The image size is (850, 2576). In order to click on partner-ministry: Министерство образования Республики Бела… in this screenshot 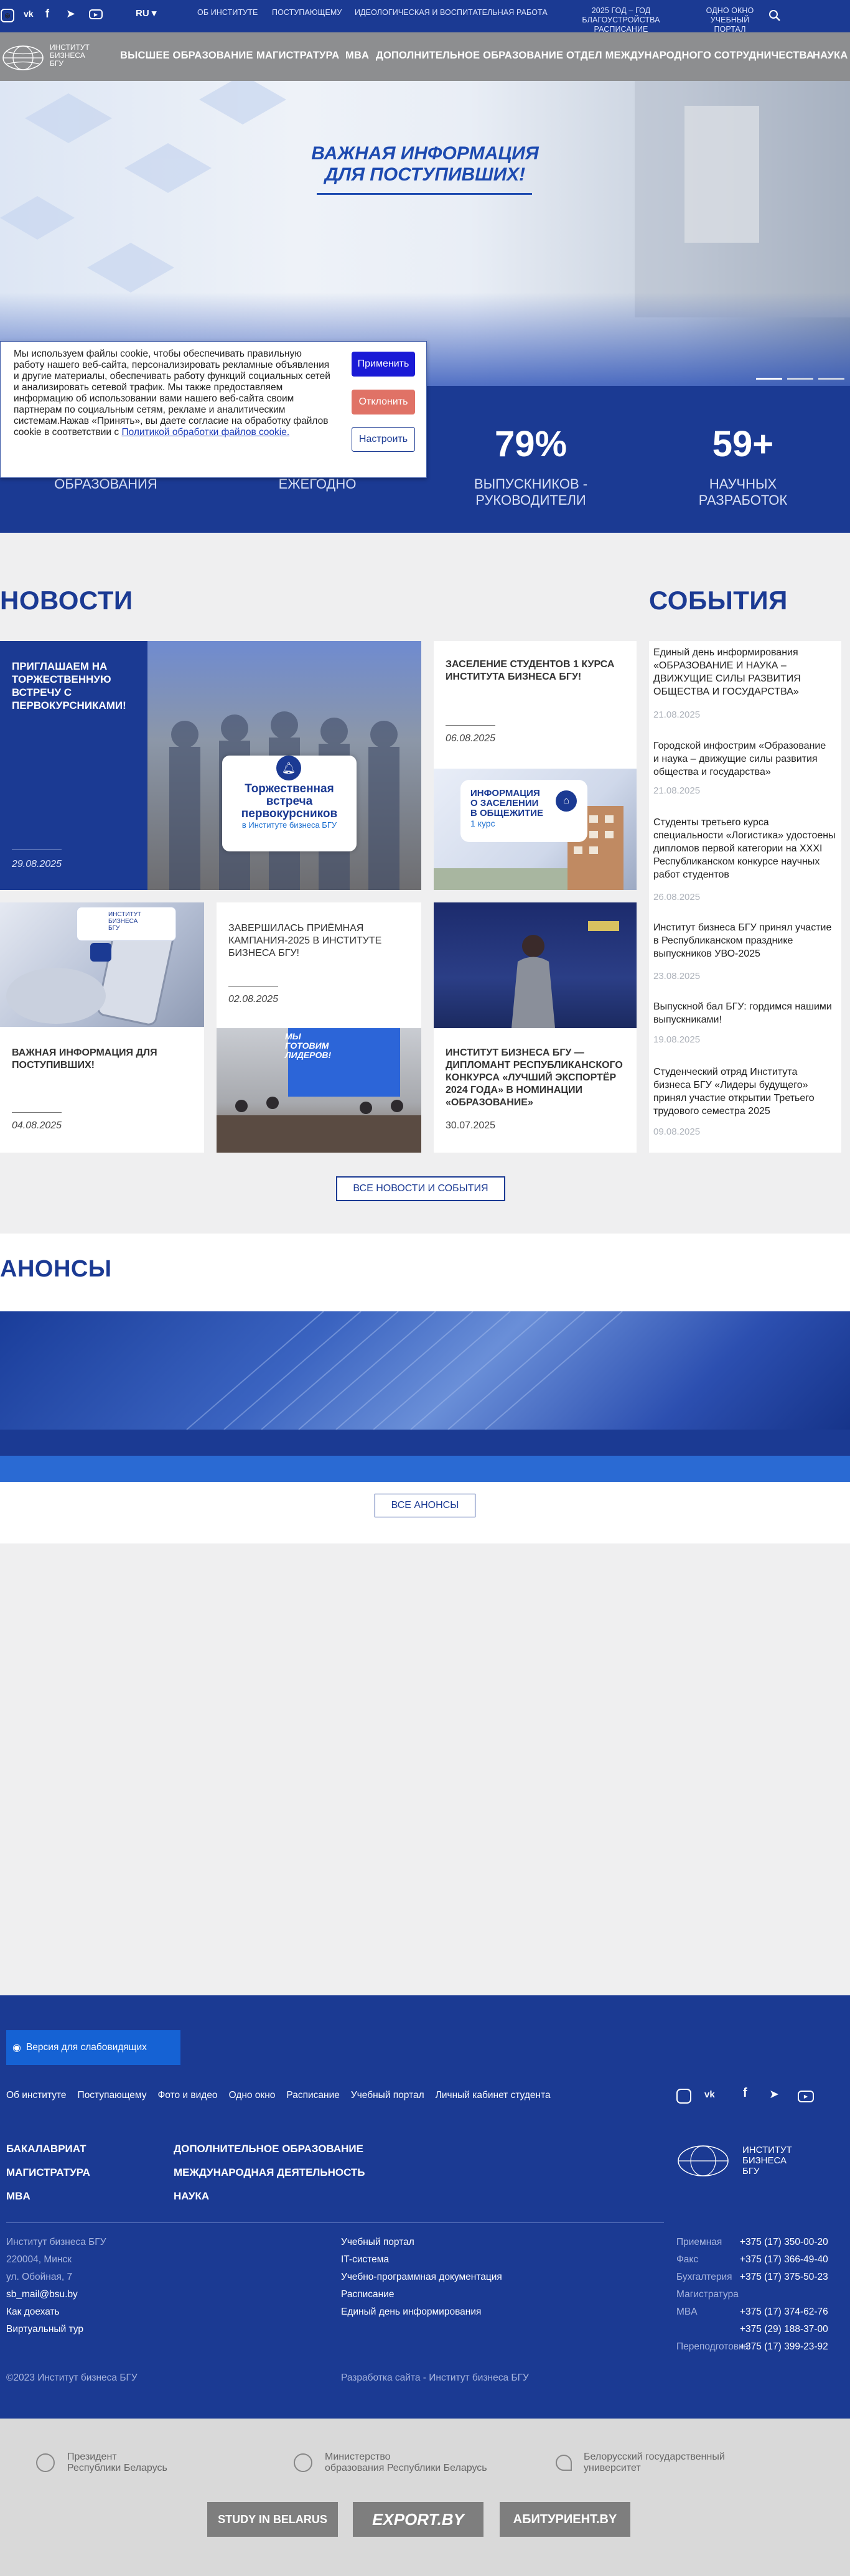, I will do `click(406, 2463)`.